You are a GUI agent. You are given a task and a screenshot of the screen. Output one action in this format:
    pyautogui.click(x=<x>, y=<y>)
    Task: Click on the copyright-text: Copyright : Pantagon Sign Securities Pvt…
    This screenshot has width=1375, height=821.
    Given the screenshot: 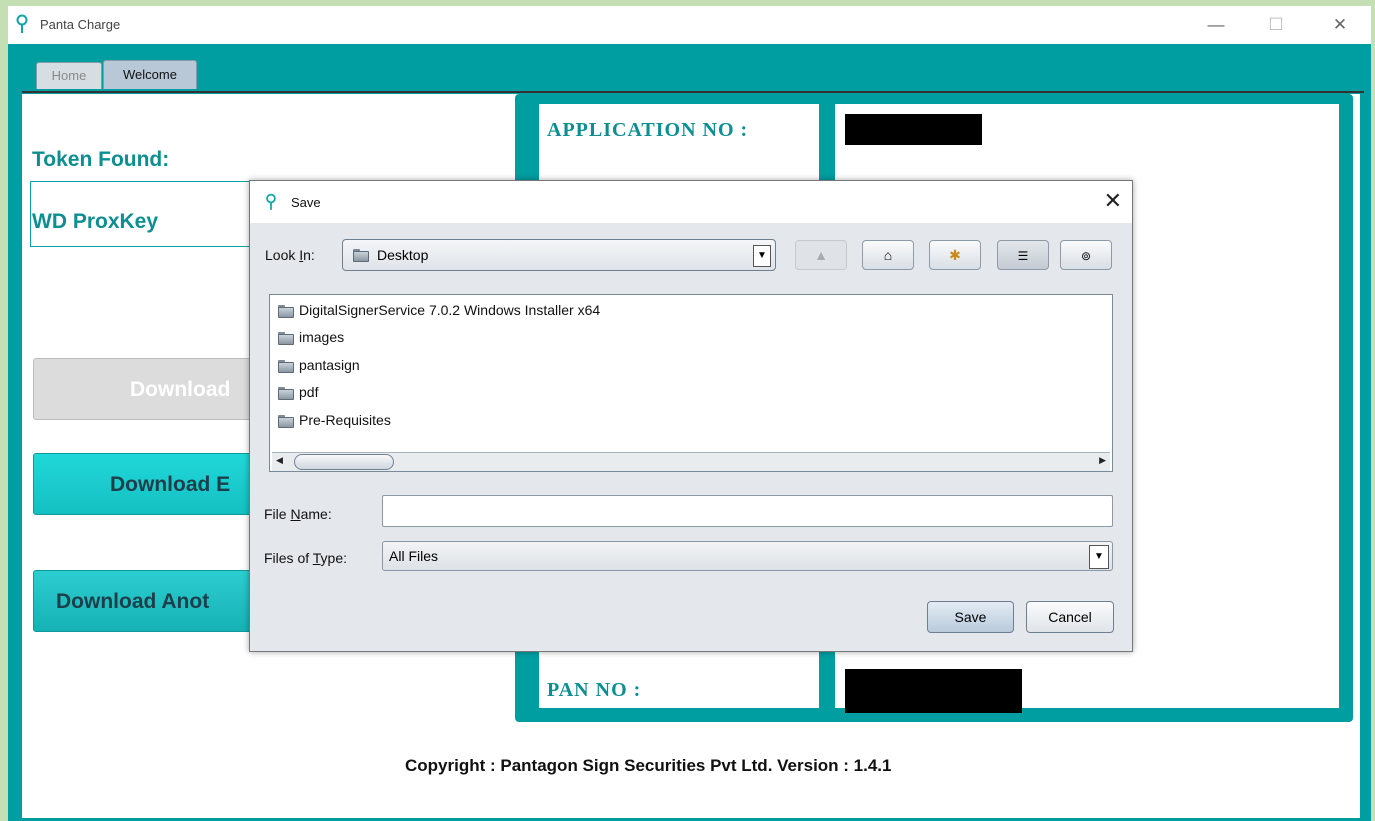 What is the action you would take?
    pyautogui.click(x=648, y=765)
    